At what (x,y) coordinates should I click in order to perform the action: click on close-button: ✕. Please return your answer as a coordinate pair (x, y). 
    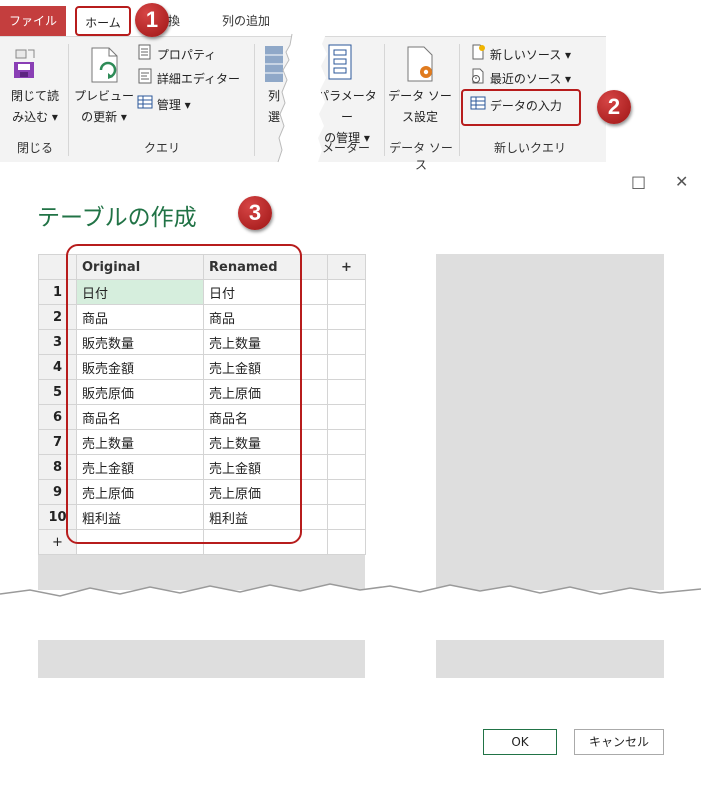
    Looking at the image, I should click on (681, 181).